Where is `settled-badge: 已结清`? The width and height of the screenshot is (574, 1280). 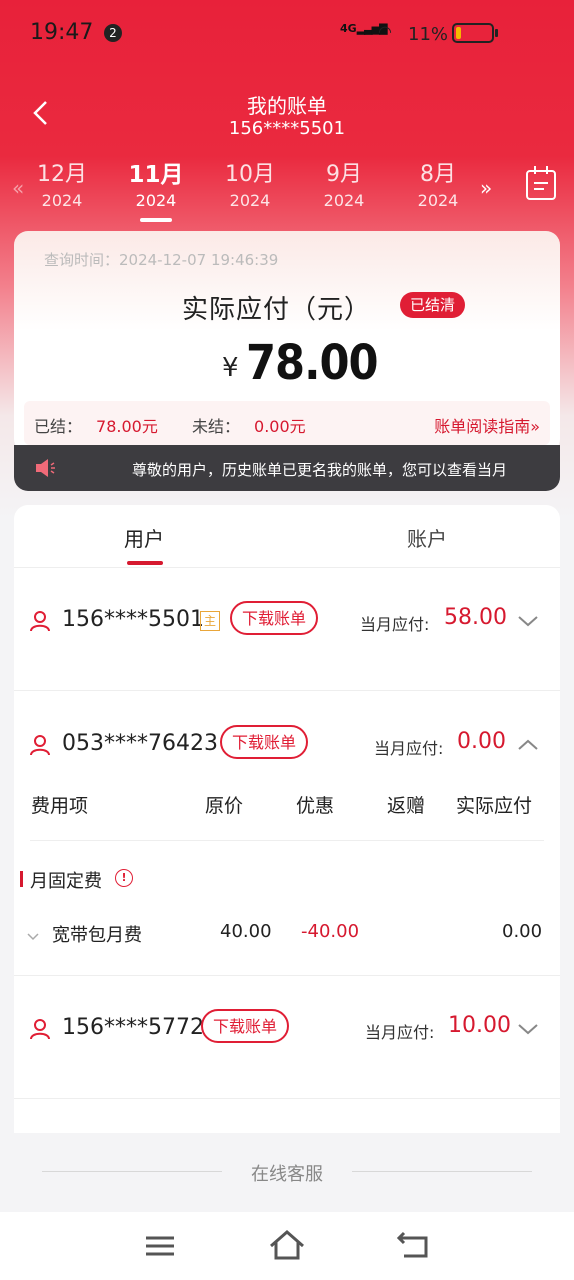 settled-badge: 已结清 is located at coordinates (433, 305).